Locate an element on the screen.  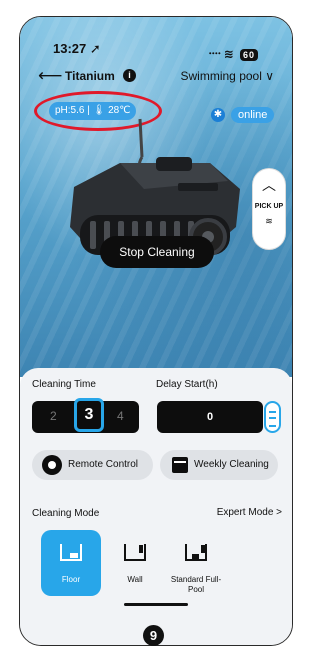
remote-control-button: Remote Control is located at coordinates (92, 465).